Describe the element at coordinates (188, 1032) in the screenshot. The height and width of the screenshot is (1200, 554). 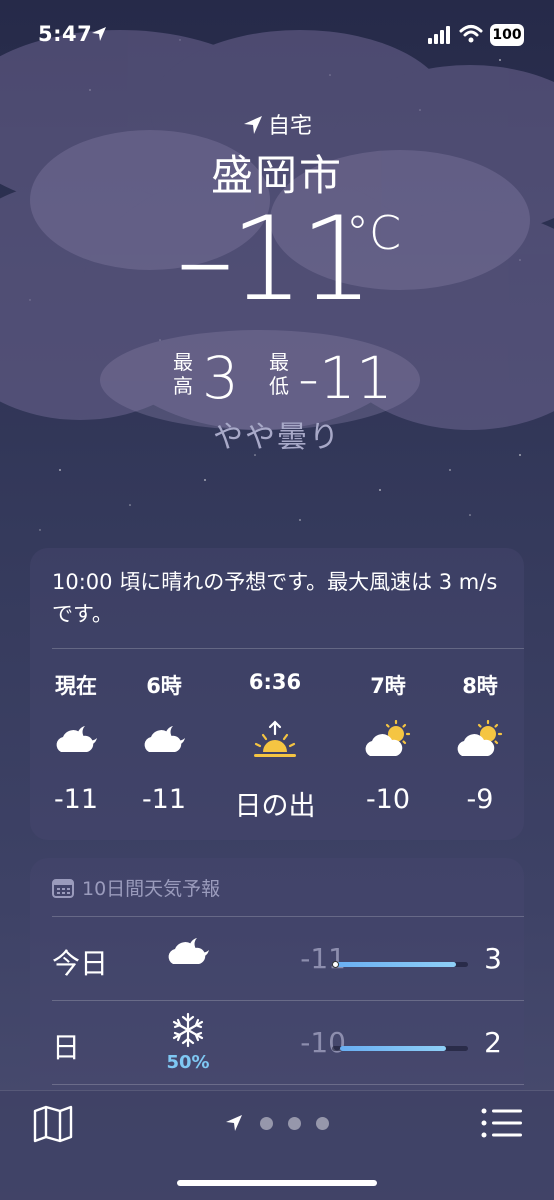
I see `snowflake-icon` at that location.